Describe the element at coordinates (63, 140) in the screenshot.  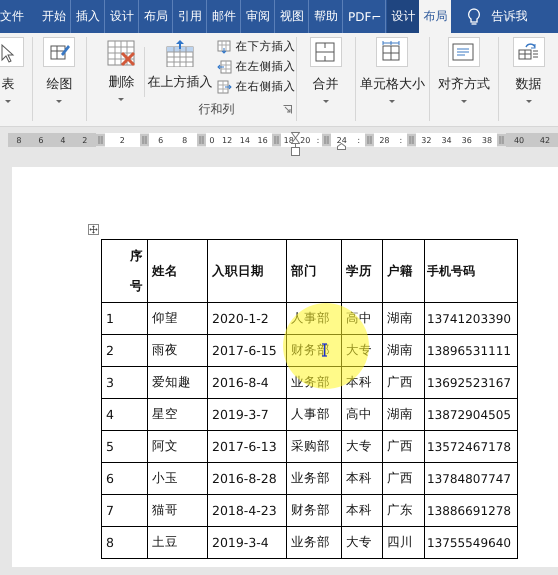
I see `ruler-number: 4` at that location.